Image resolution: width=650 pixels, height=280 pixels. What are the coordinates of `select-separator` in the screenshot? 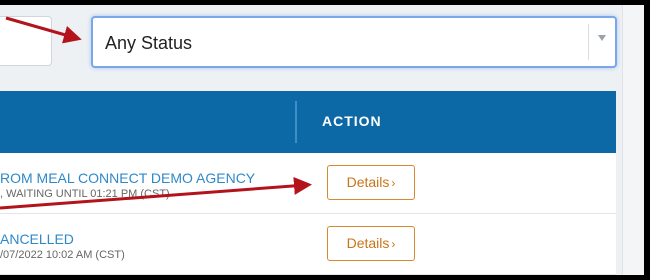 It's located at (588, 42).